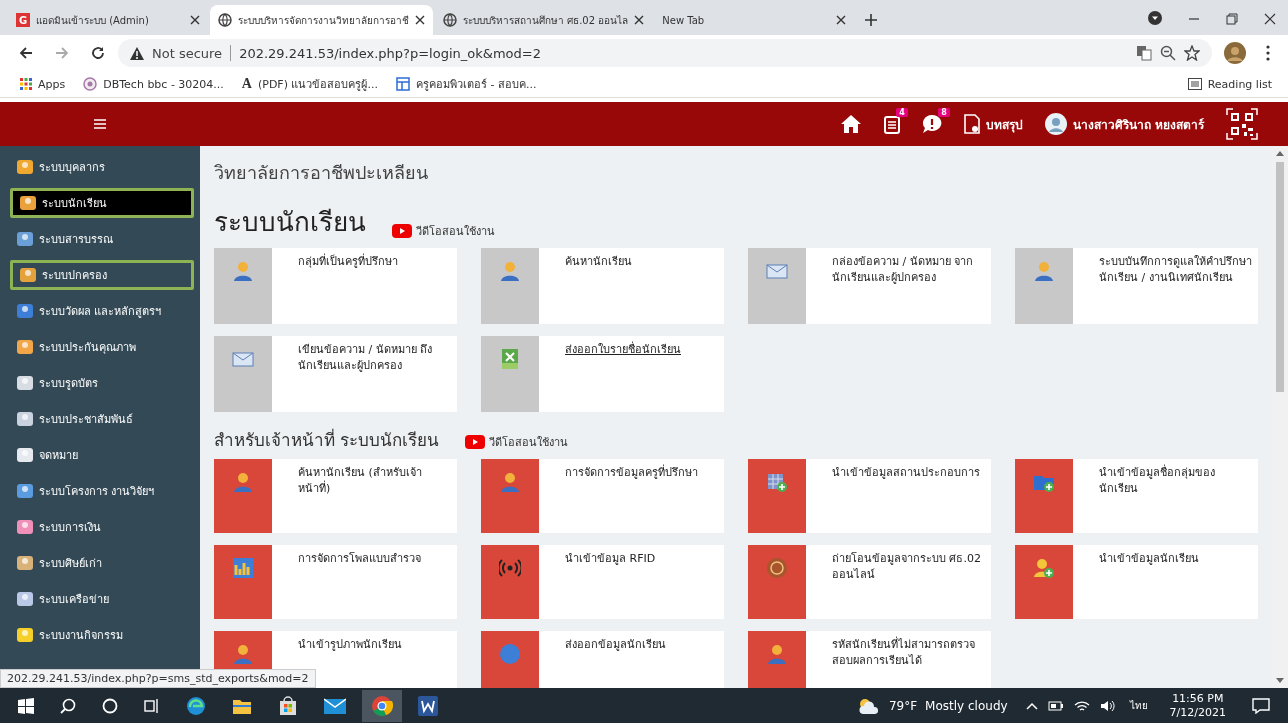 The image size is (1288, 723). Describe the element at coordinates (26, 84) in the screenshot. I see `apps-grid-icon` at that location.